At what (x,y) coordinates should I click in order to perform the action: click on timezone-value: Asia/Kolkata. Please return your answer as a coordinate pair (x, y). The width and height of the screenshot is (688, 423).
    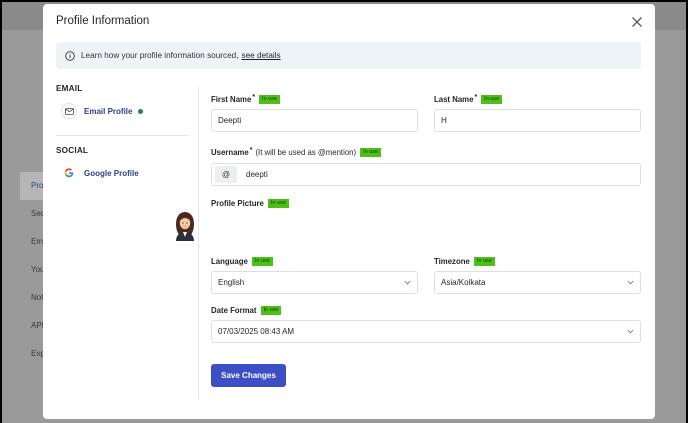
    Looking at the image, I should click on (463, 282).